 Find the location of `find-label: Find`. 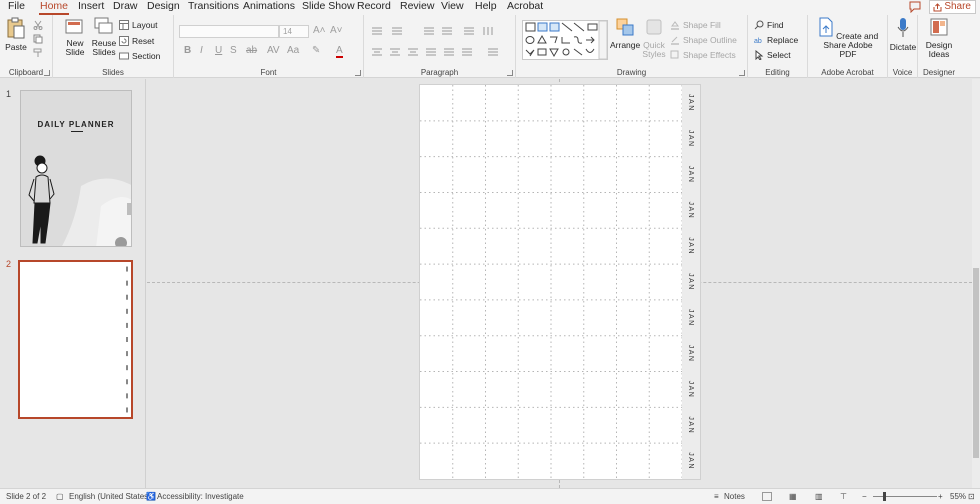

find-label: Find is located at coordinates (775, 25).